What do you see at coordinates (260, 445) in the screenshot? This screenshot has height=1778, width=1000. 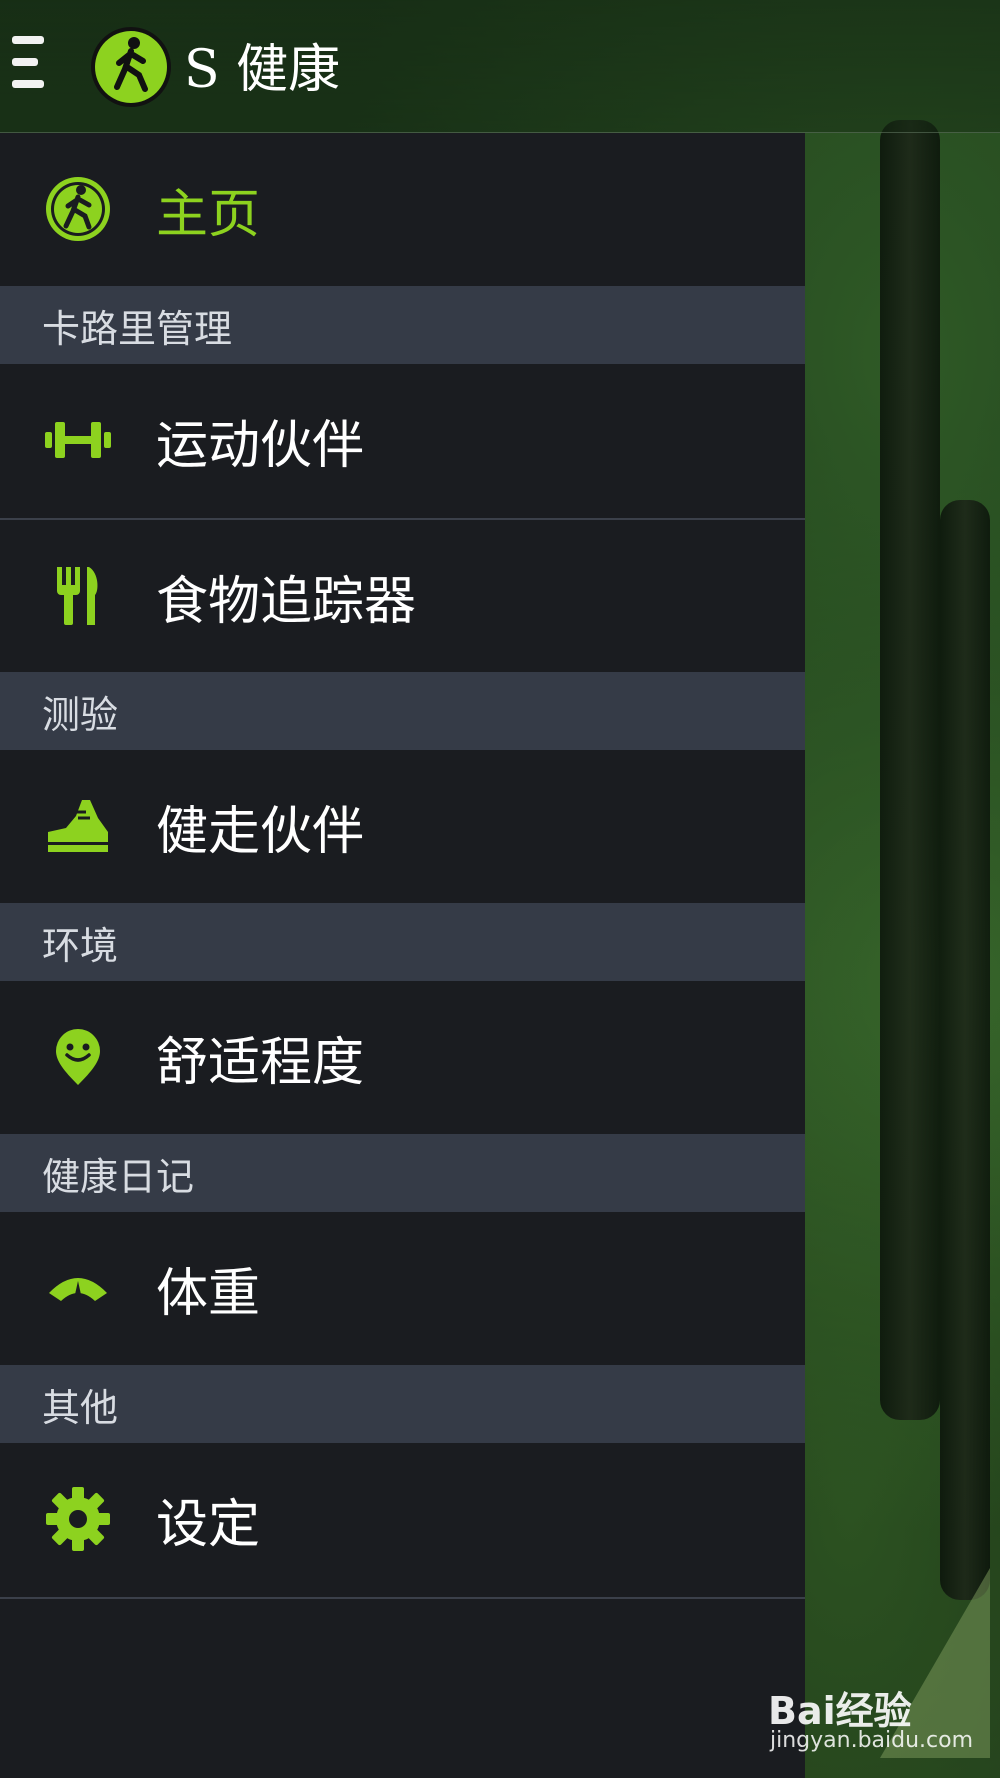 I see `drawer-item-label: 运动伙伴` at bounding box center [260, 445].